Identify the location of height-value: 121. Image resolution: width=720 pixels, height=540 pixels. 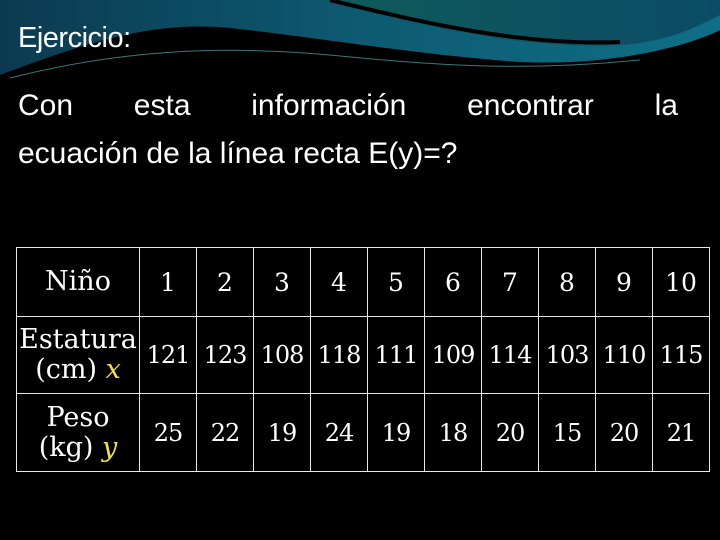
(168, 355).